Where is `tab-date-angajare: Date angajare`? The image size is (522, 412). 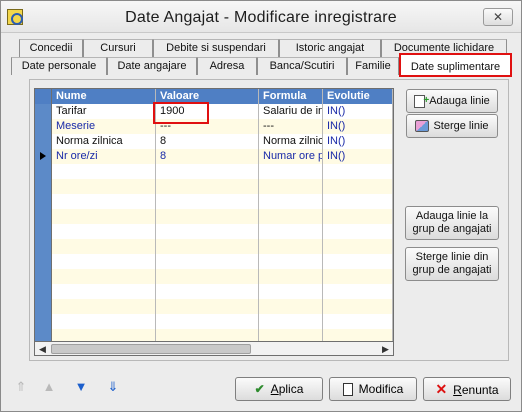
tab-date-angajare: Date angajare is located at coordinates (152, 66).